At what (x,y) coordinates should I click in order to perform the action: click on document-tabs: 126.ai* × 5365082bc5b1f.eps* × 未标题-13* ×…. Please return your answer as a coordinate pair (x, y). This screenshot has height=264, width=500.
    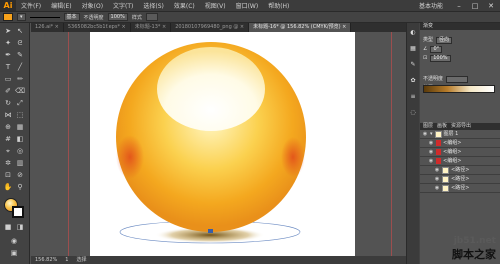
    Looking at the image, I should click on (218, 27).